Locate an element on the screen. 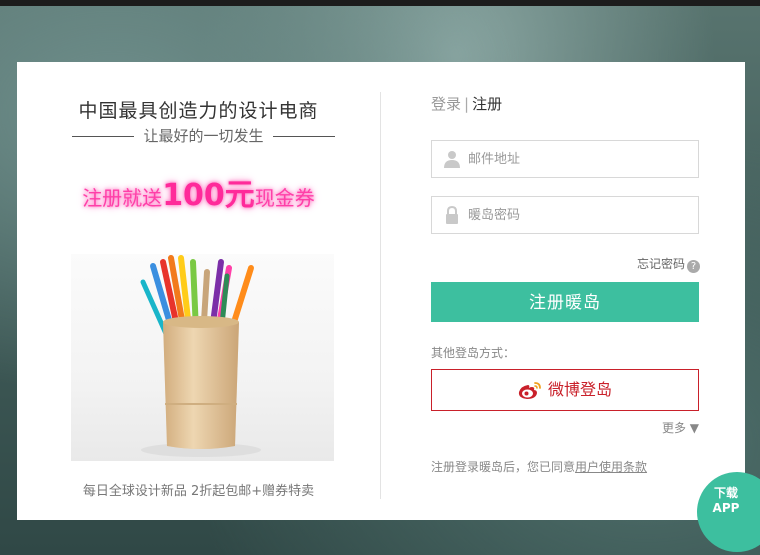  weibo-login-button: 微博登岛 is located at coordinates (565, 390).